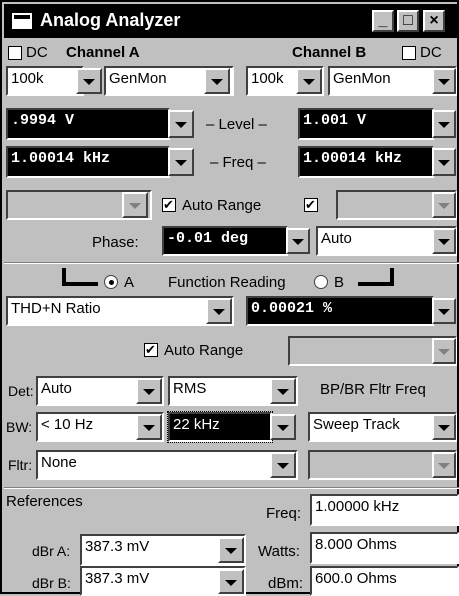 The width and height of the screenshot is (459, 596). What do you see at coordinates (169, 205) in the screenshot?
I see `channel-a-auto-range-checkbox` at bounding box center [169, 205].